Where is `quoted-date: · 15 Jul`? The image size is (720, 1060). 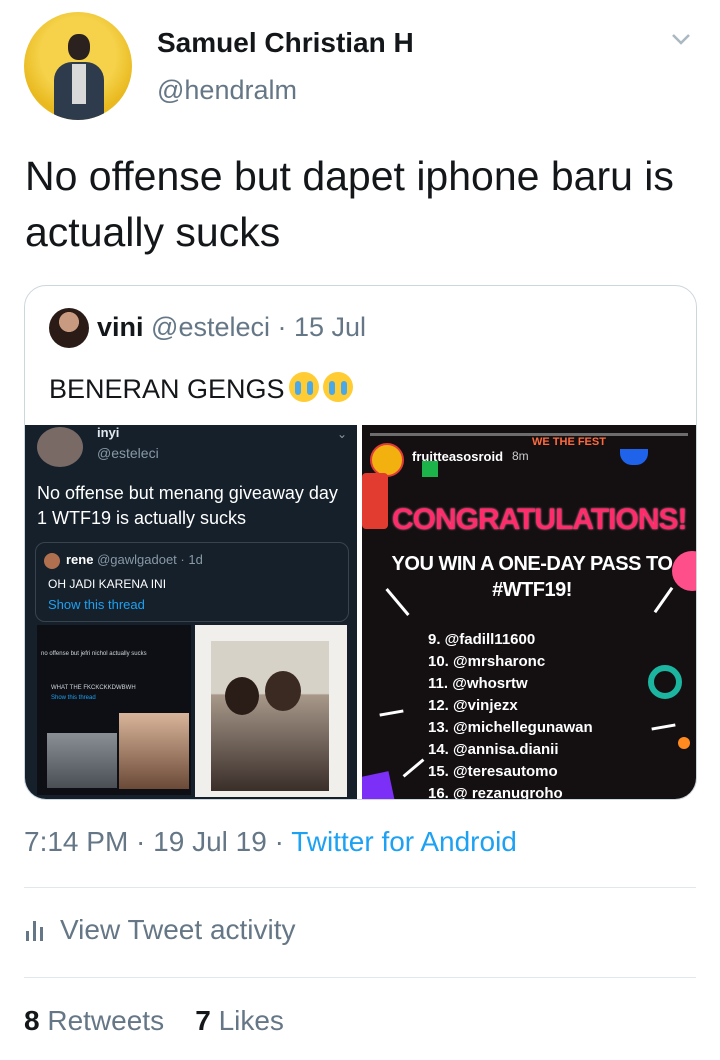 quoted-date: · 15 Jul is located at coordinates (322, 327).